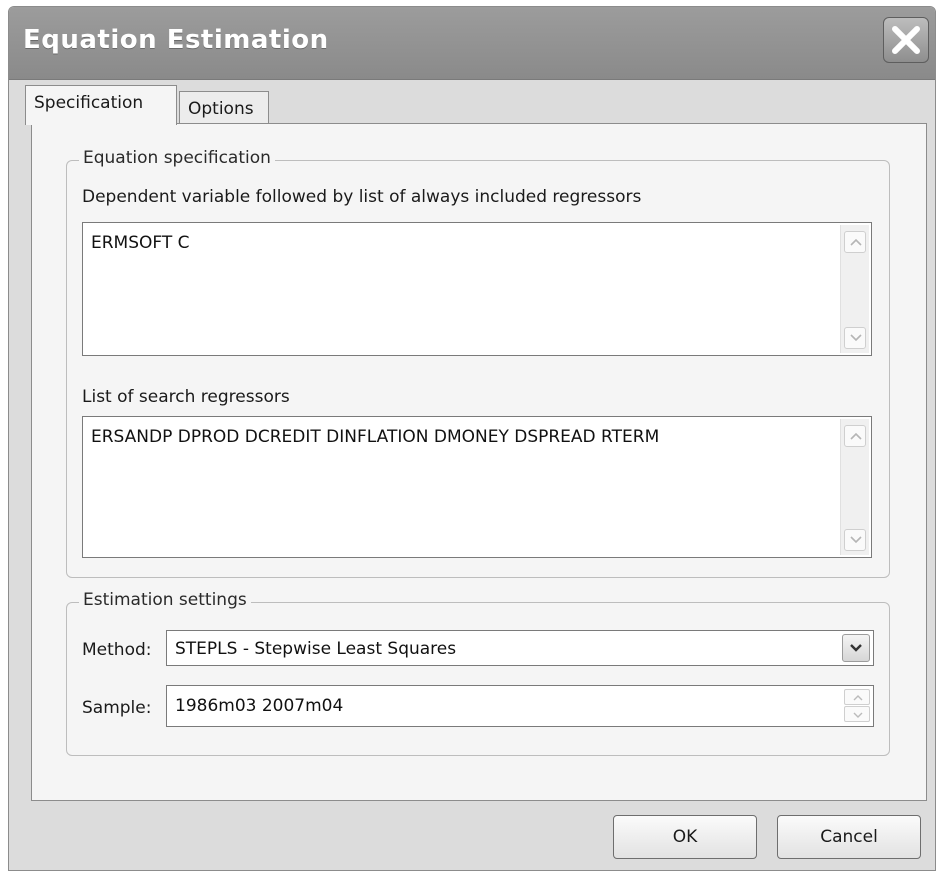 This screenshot has height=873, width=938. I want to click on window-title: Equation Estimation, so click(176, 40).